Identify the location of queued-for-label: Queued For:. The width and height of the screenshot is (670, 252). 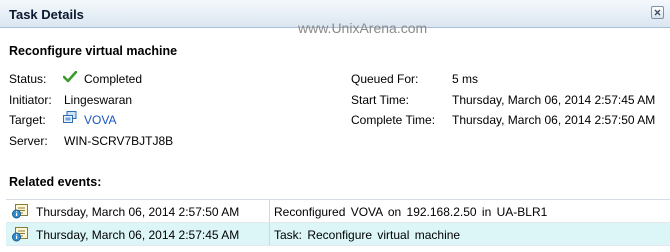
(385, 79).